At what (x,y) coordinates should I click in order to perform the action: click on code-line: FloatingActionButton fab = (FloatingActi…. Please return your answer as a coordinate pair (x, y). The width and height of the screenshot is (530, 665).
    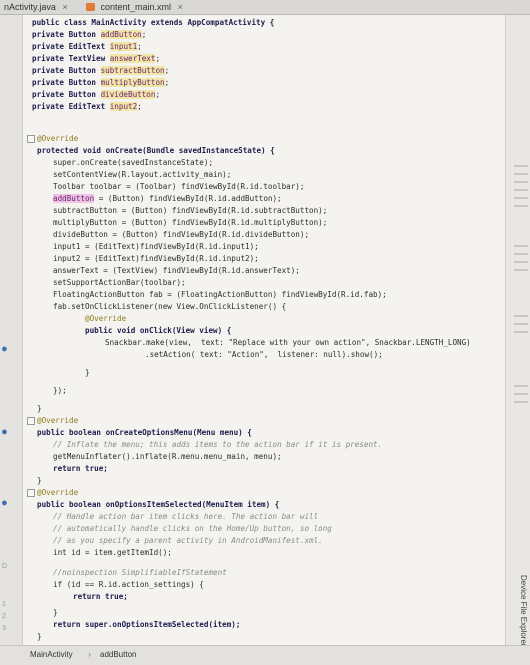
    Looking at the image, I should click on (220, 294).